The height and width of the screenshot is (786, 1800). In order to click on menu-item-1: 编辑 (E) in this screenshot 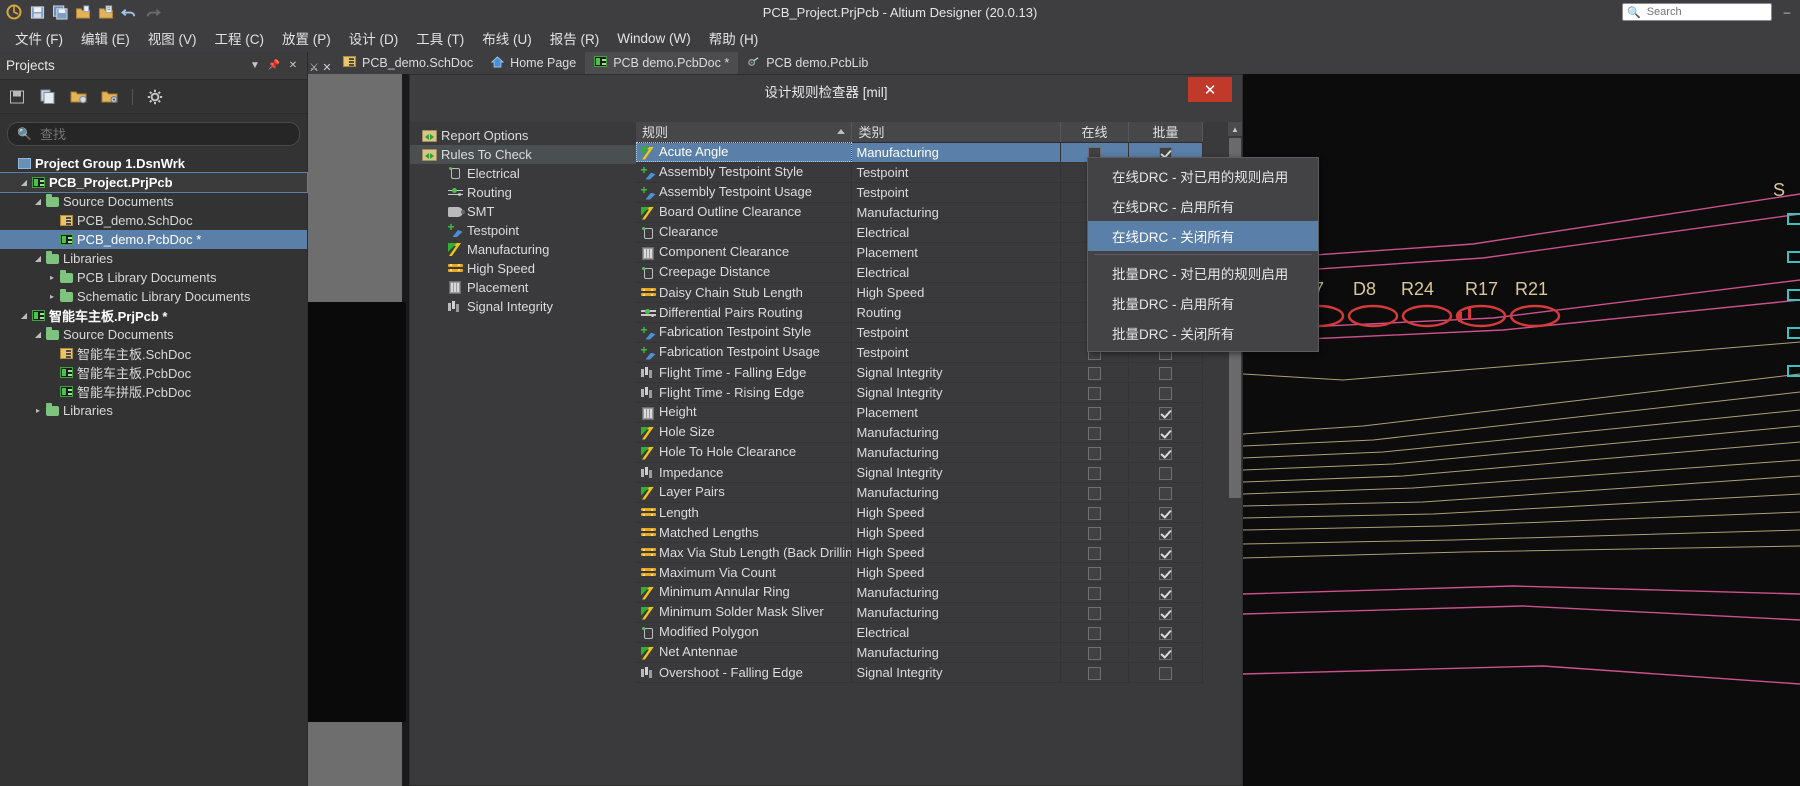, I will do `click(105, 38)`.